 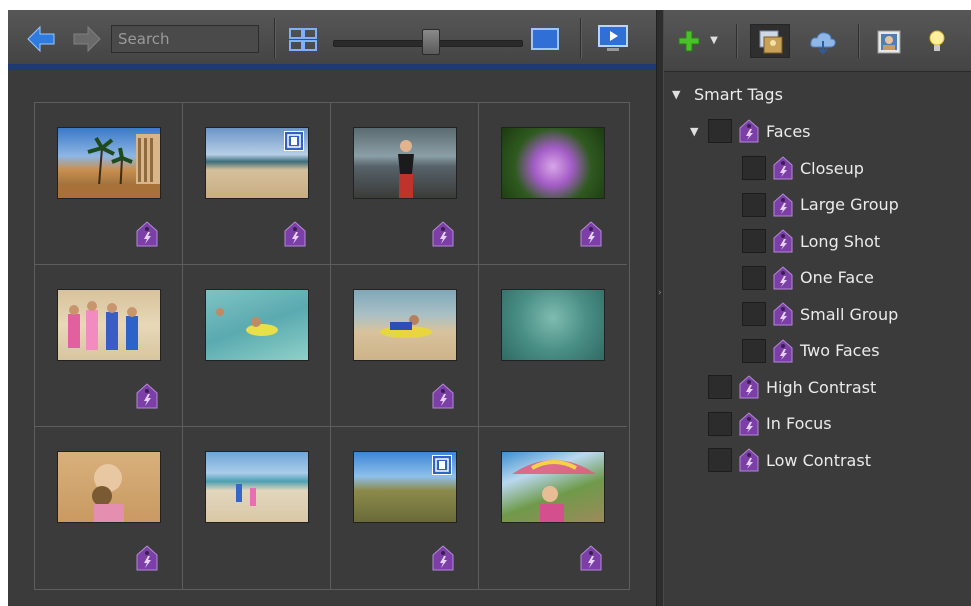 I want to click on tree-row-tag: In Focus, so click(x=770, y=424).